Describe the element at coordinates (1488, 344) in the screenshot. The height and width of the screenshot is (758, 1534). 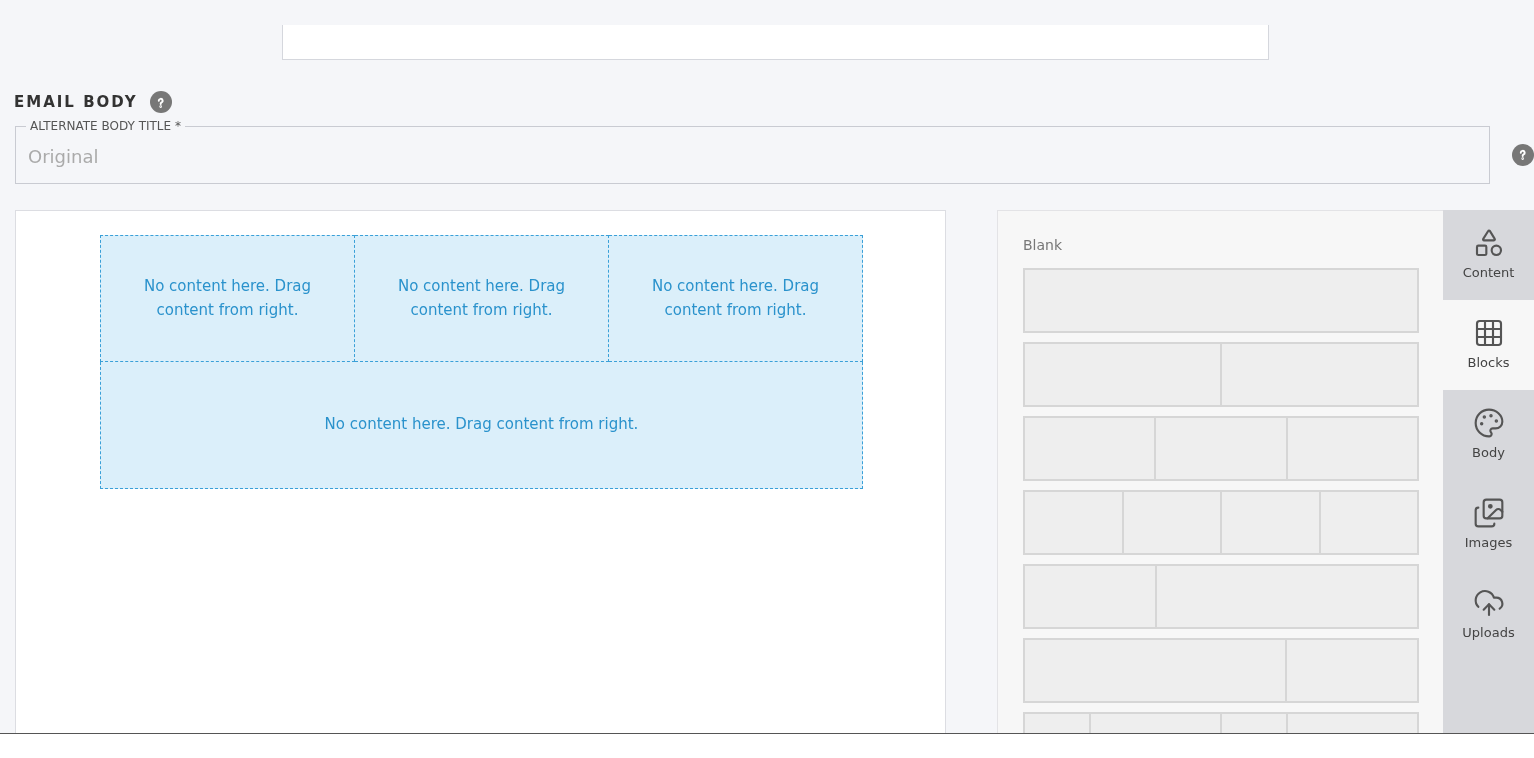
I see `side-tab: Blocks` at that location.